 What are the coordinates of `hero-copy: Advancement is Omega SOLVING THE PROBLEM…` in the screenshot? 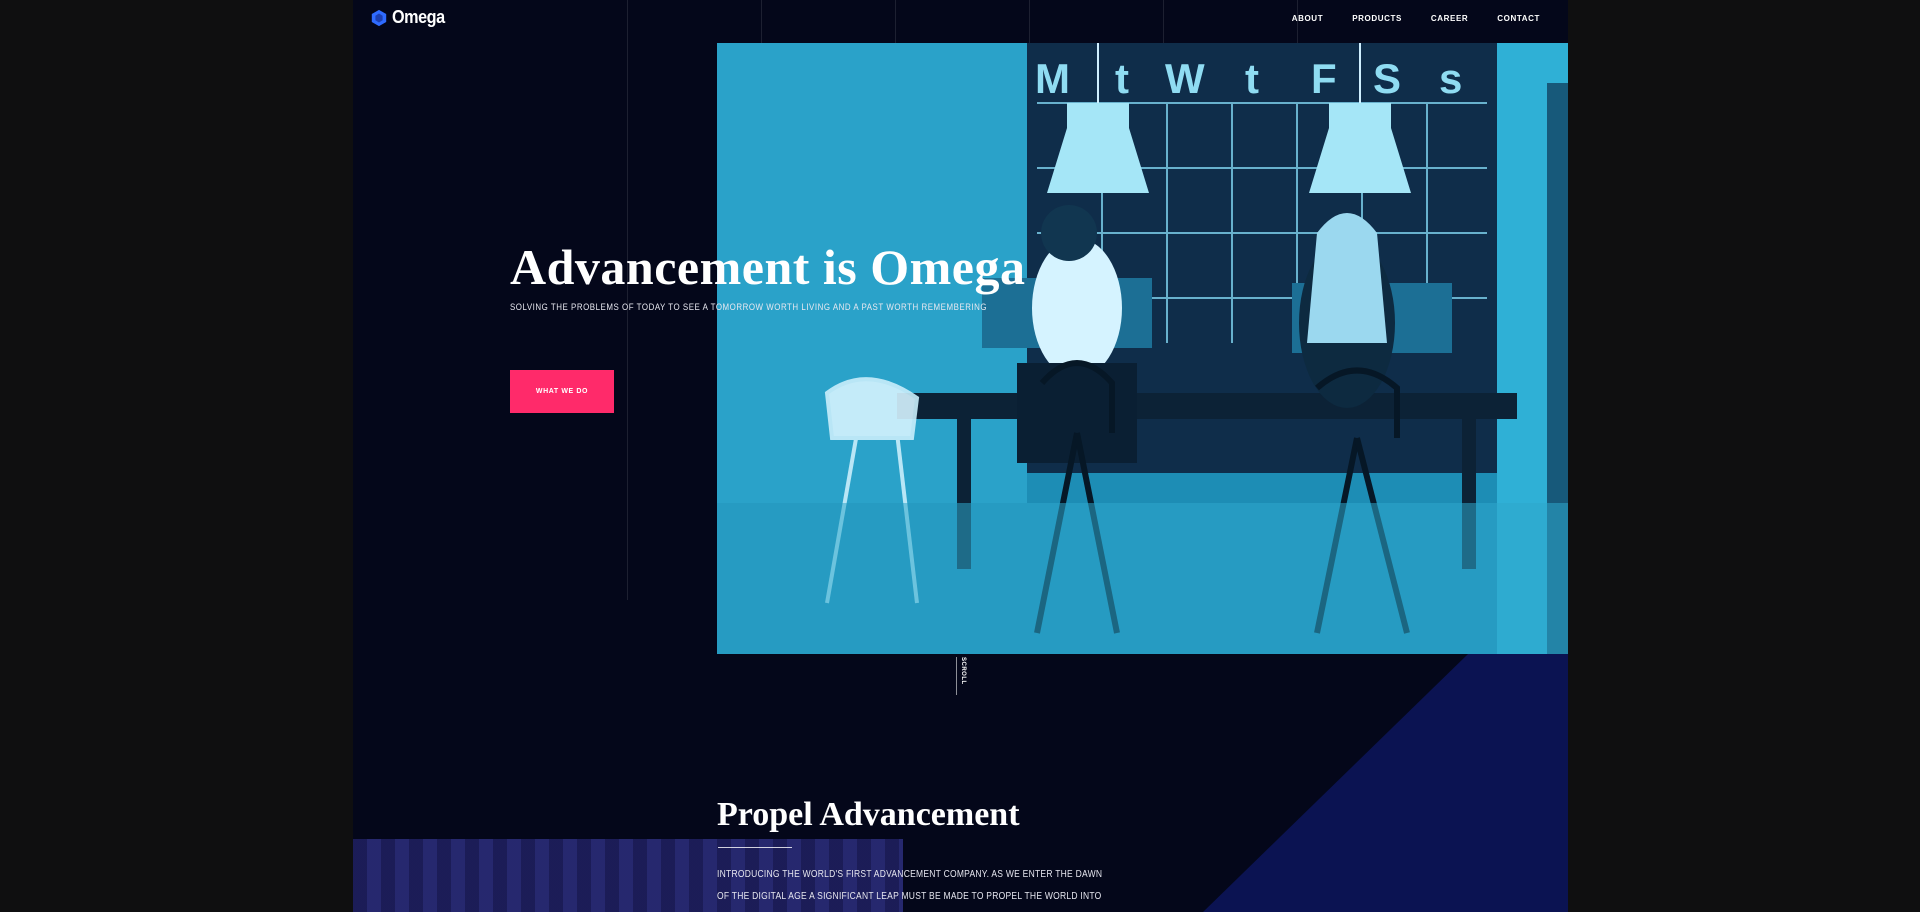 It's located at (781, 275).